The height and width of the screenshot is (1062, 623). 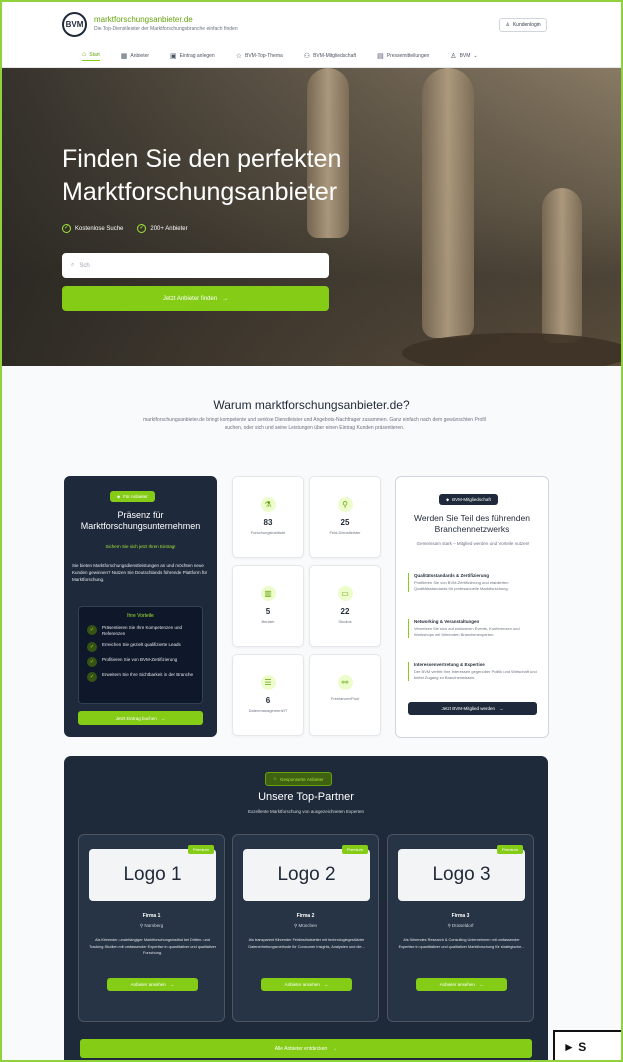 What do you see at coordinates (345, 522) in the screenshot?
I see `stat-value: 25` at bounding box center [345, 522].